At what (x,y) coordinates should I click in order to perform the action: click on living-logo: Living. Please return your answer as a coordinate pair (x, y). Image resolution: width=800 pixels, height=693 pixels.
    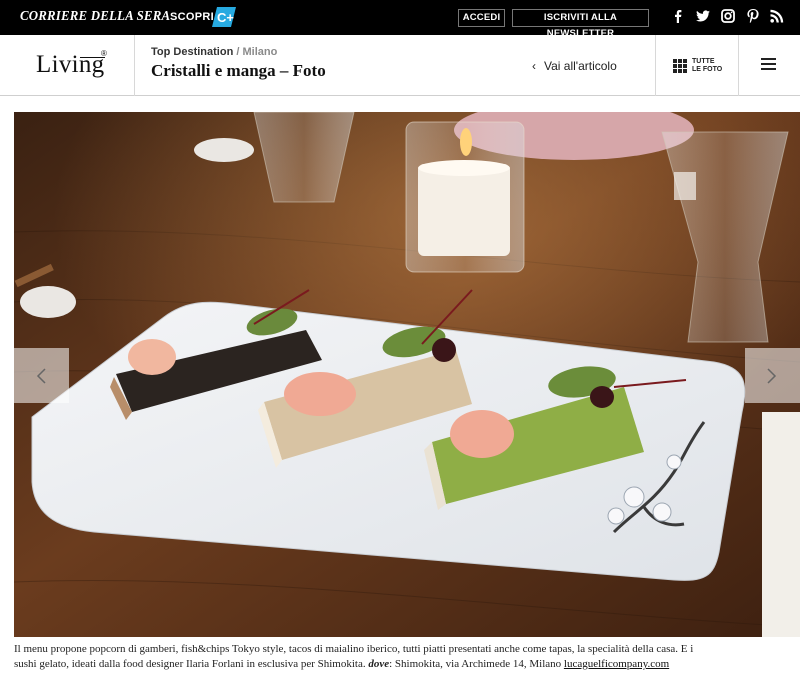
    Looking at the image, I should click on (70, 65).